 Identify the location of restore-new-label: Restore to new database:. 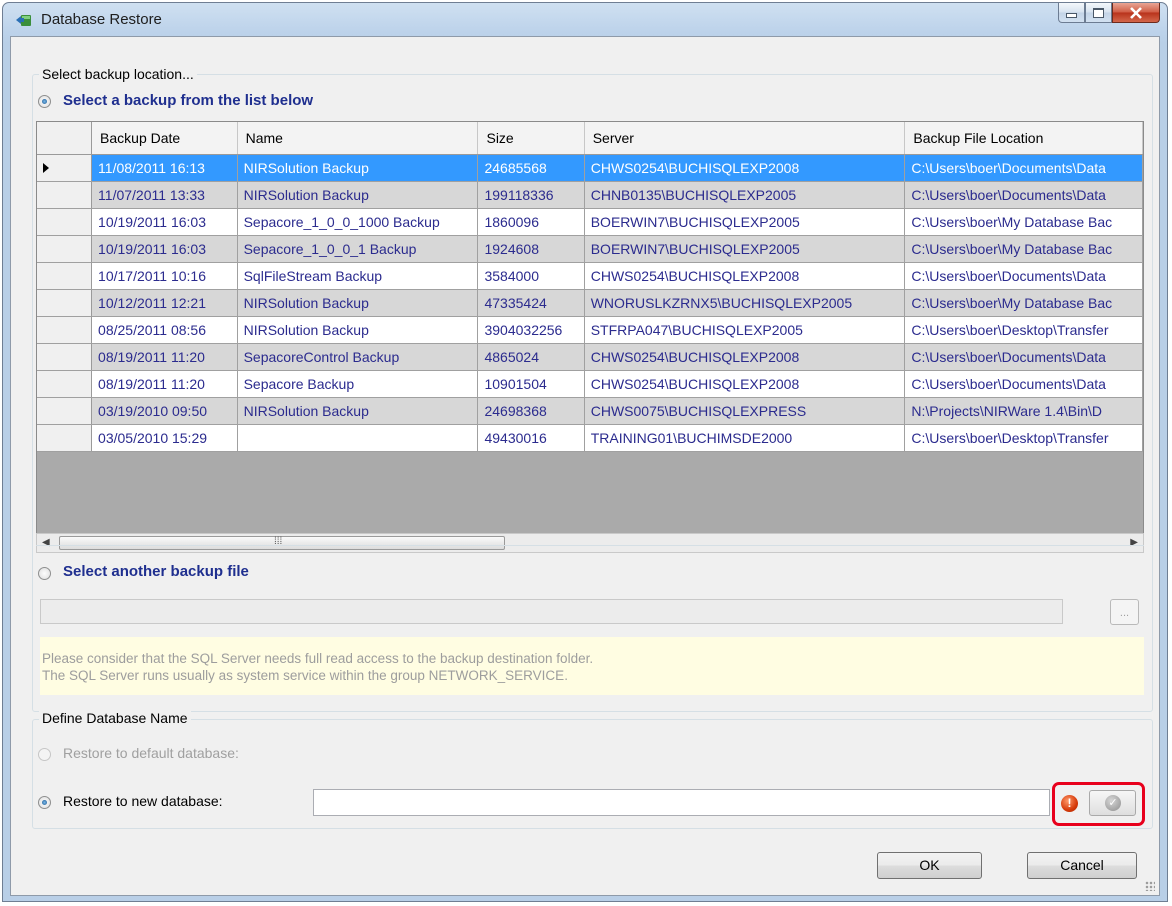
(143, 801).